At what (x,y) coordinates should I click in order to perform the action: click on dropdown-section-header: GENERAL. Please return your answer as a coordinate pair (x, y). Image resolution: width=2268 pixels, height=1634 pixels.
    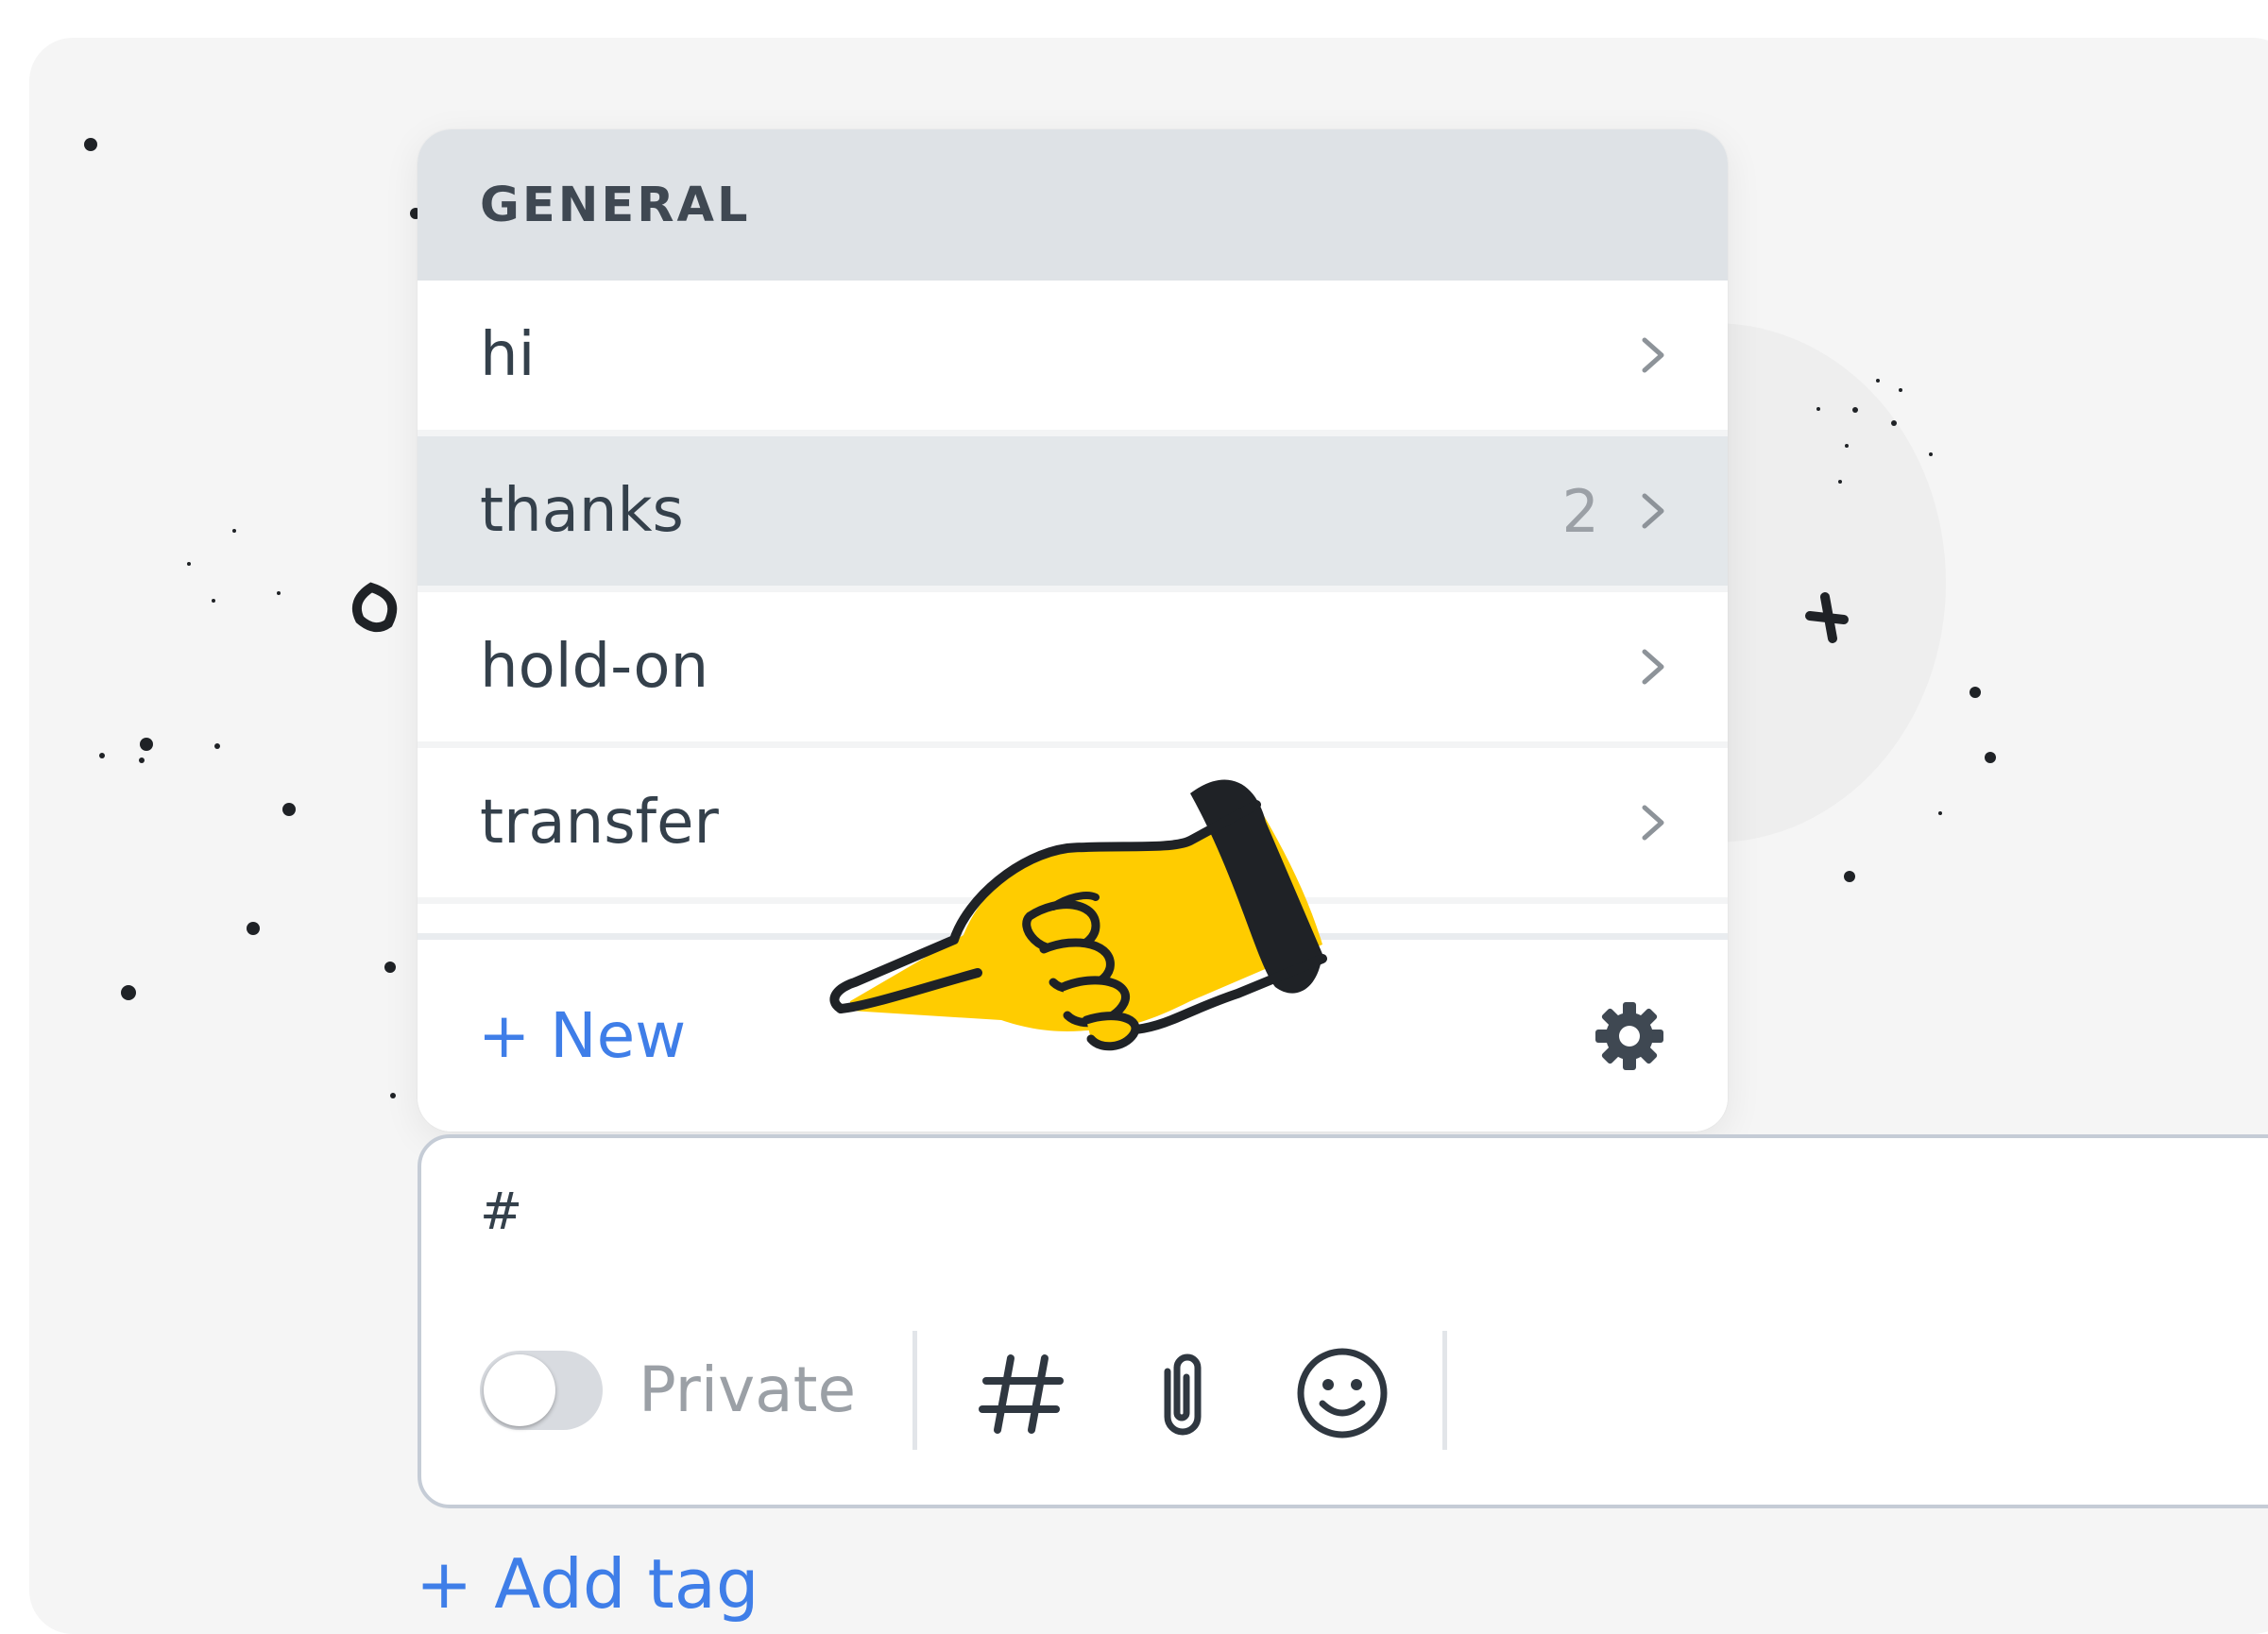
    Looking at the image, I should click on (1073, 205).